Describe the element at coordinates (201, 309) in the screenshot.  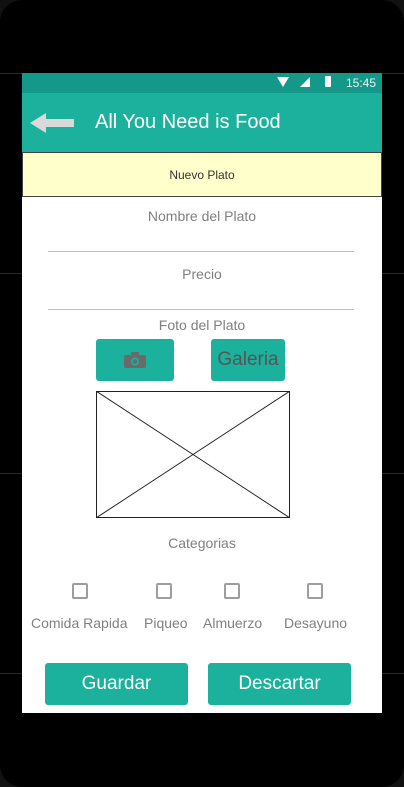
I see `price-input` at that location.